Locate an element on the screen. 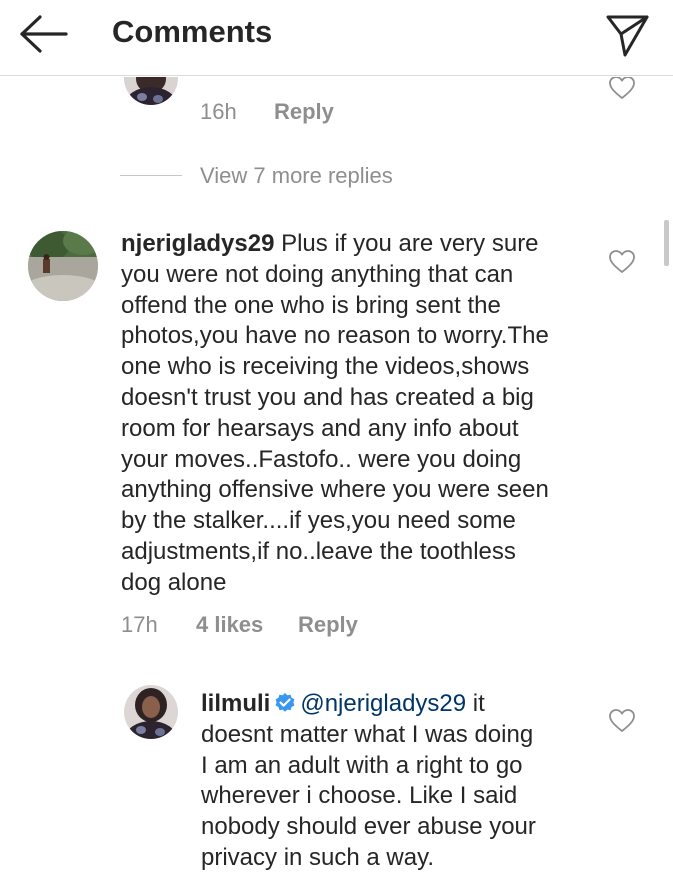 This screenshot has width=673, height=892. share-button is located at coordinates (627, 35).